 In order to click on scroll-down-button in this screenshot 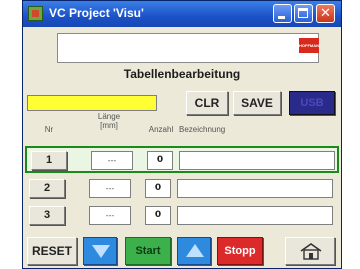, I will do `click(100, 251)`.